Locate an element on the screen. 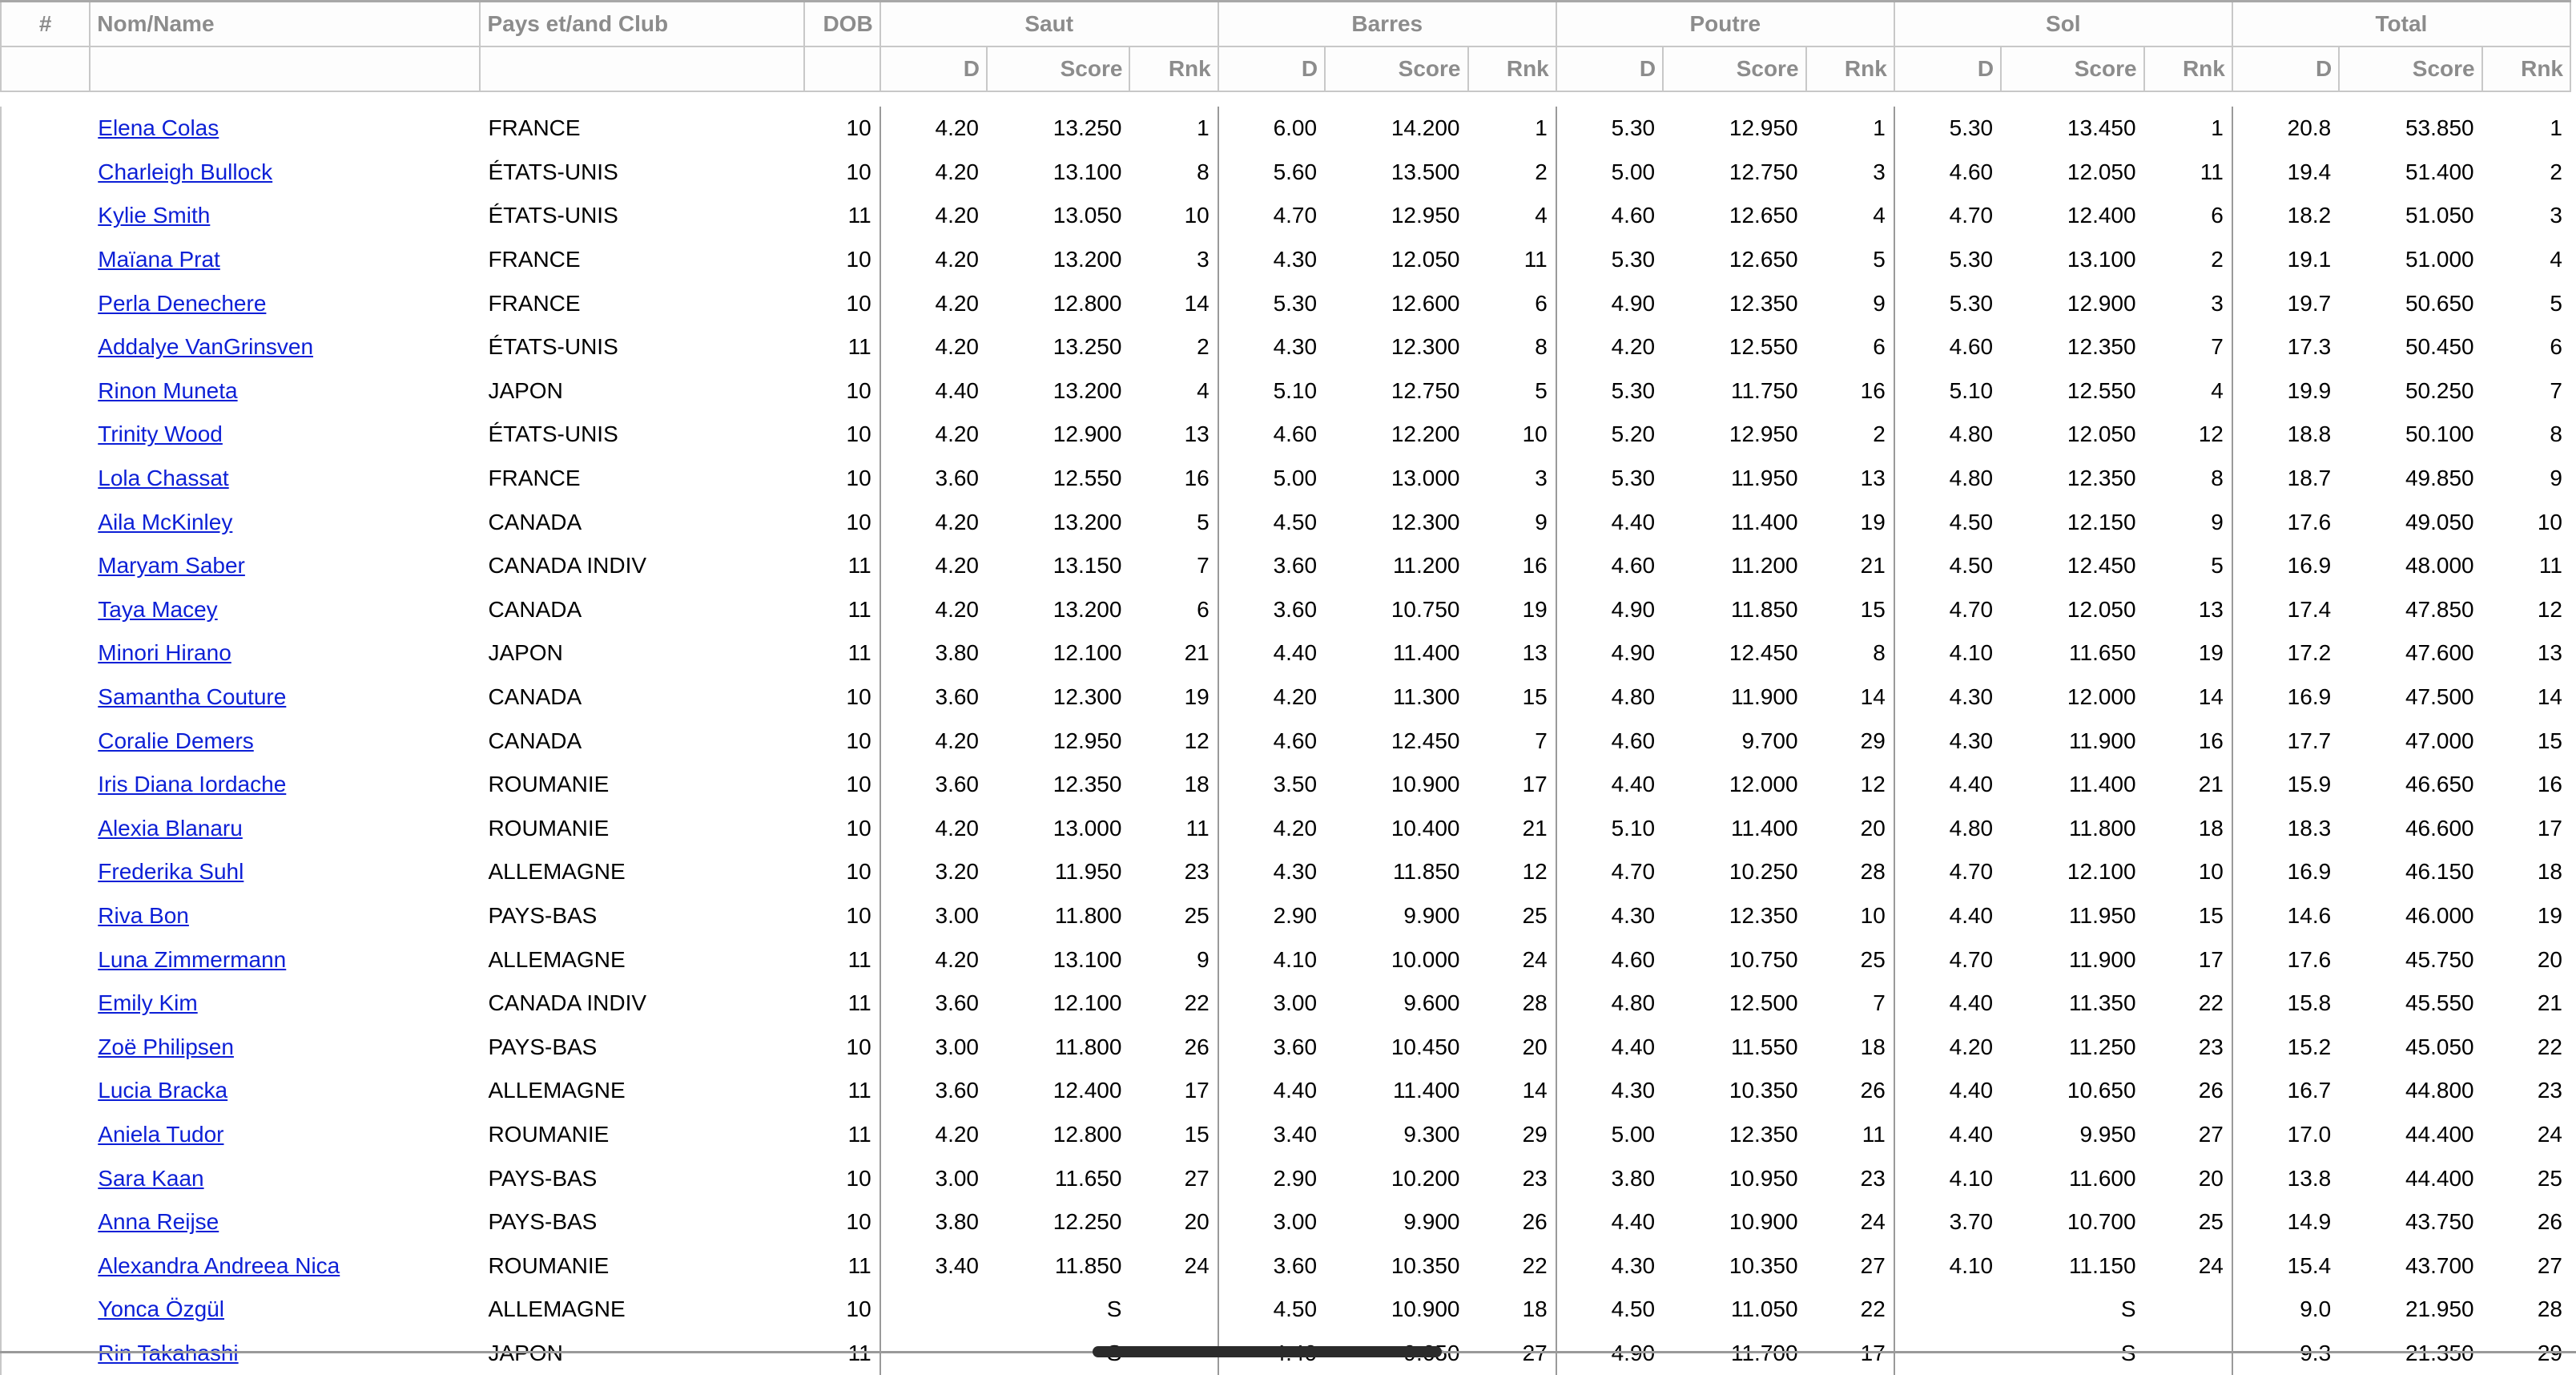 The height and width of the screenshot is (1375, 2576). vault-header: Saut is located at coordinates (1049, 23).